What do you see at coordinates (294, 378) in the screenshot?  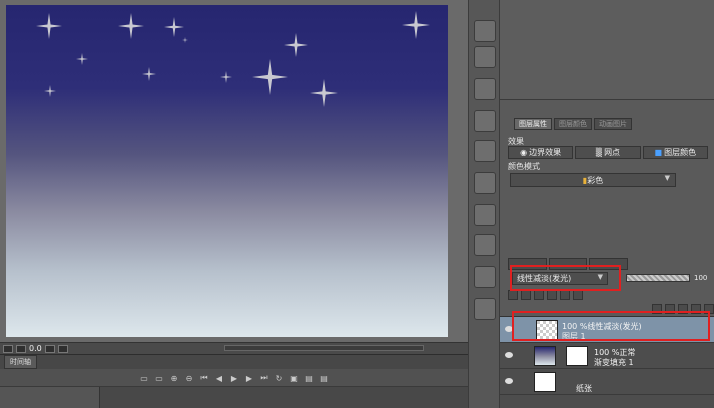 I see `onion-skin-icon: ▣` at bounding box center [294, 378].